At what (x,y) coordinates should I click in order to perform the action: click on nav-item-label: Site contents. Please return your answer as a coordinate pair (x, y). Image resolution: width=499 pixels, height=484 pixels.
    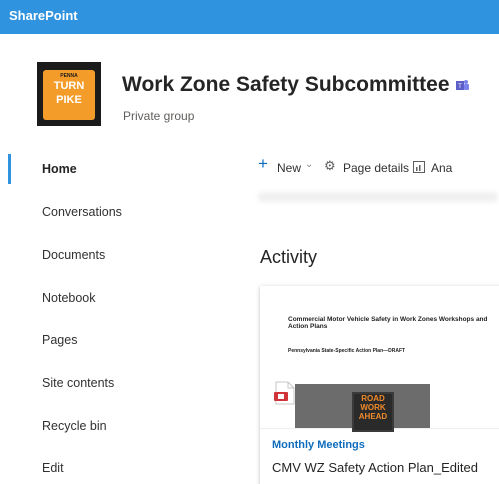
    Looking at the image, I should click on (78, 383).